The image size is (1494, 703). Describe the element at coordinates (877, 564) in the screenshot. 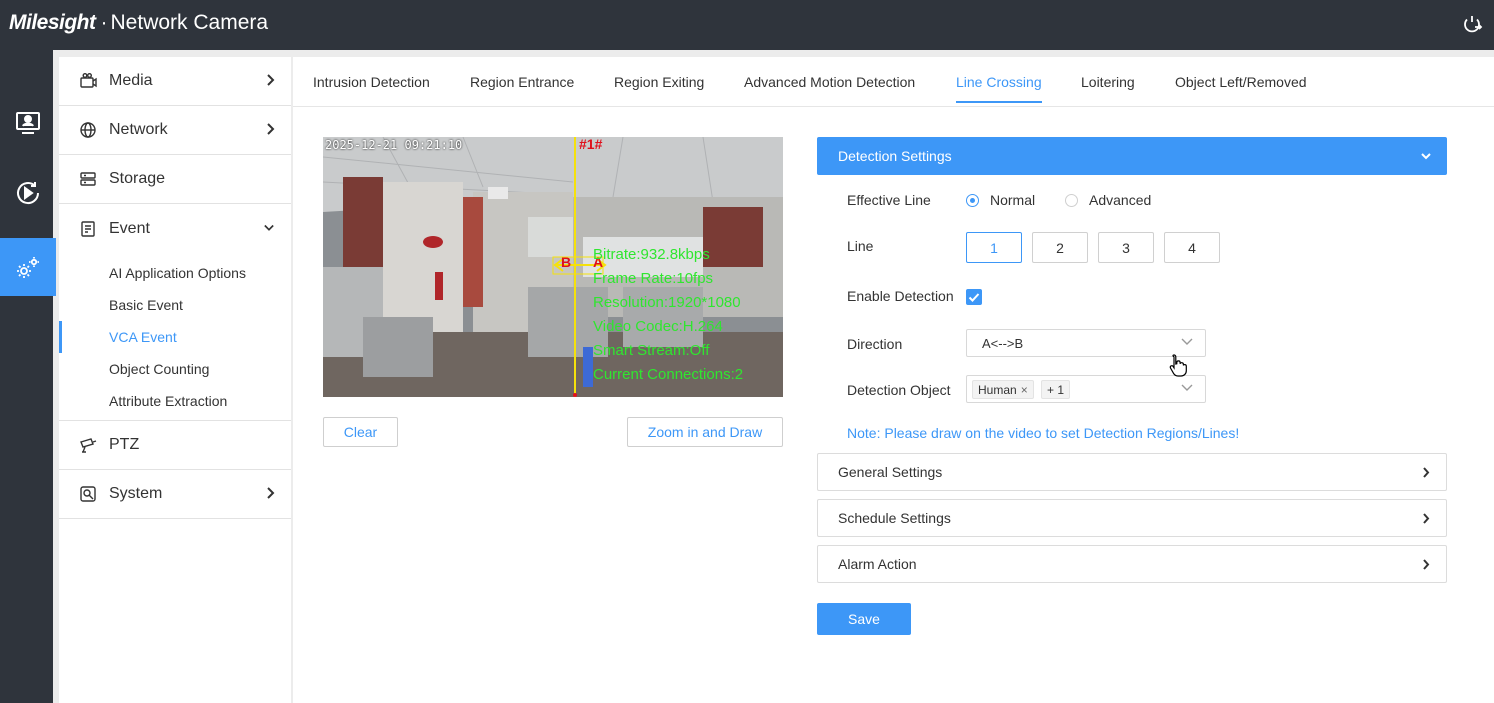

I see `alarm-action-title: Alarm Action` at that location.